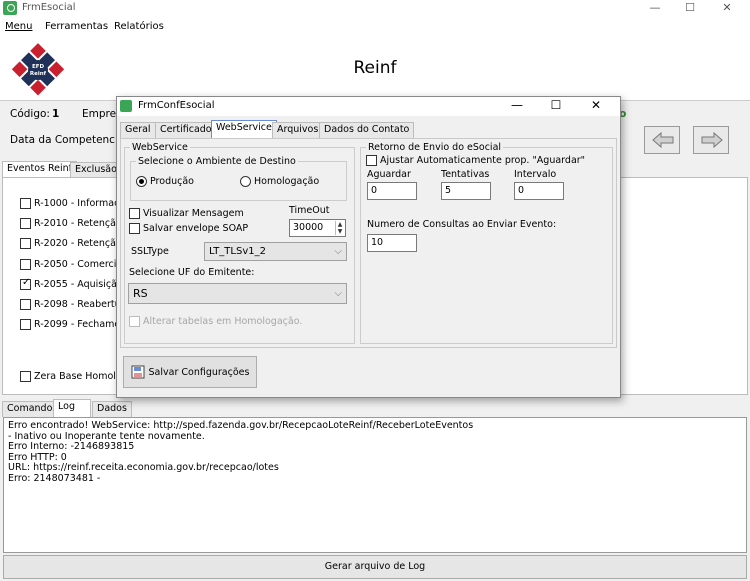 This screenshot has height=581, width=750. I want to click on salvar-configuracoes-button: Salvar Configurações, so click(190, 372).